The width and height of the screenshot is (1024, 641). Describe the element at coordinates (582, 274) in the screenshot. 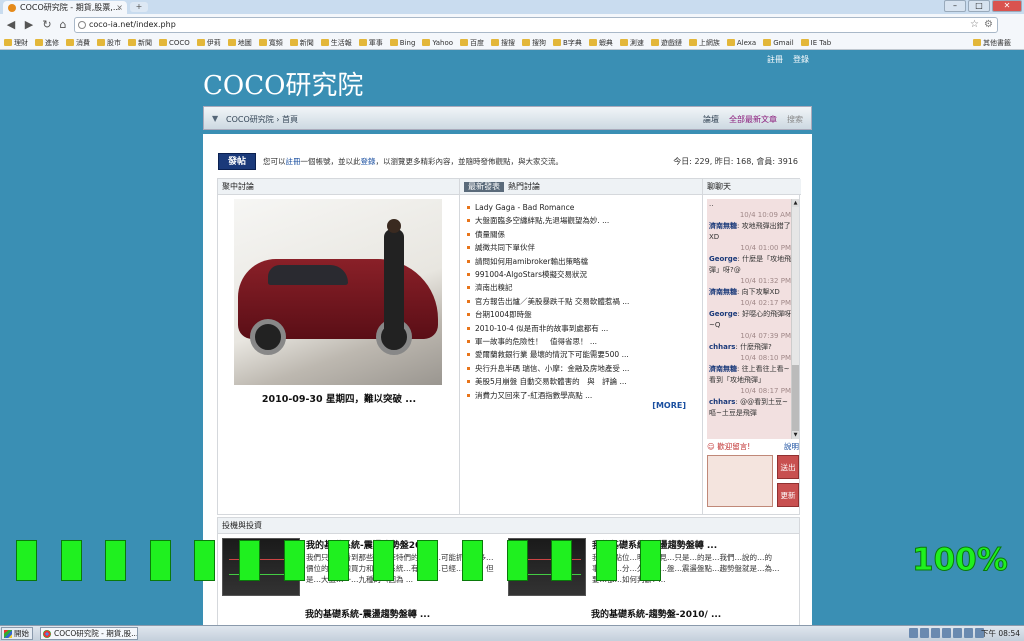

I see `list-item: 991004-AlgoStars模擬交易狀況` at that location.